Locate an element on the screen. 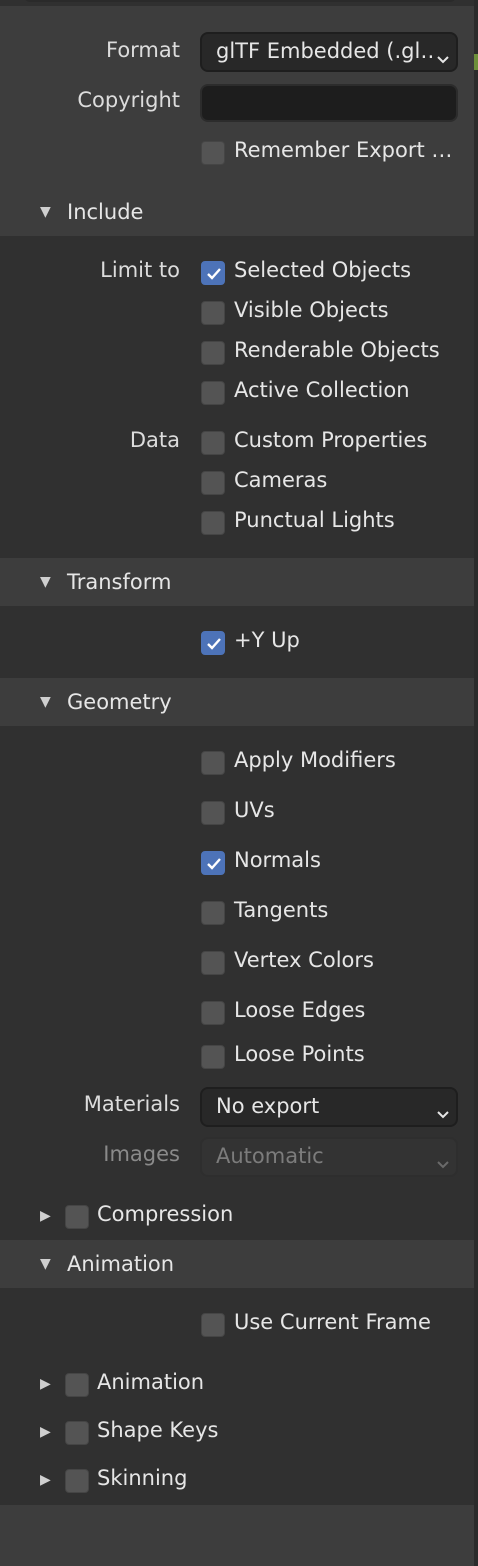 The height and width of the screenshot is (1566, 478). selected-objects-checkbox is located at coordinates (213, 273).